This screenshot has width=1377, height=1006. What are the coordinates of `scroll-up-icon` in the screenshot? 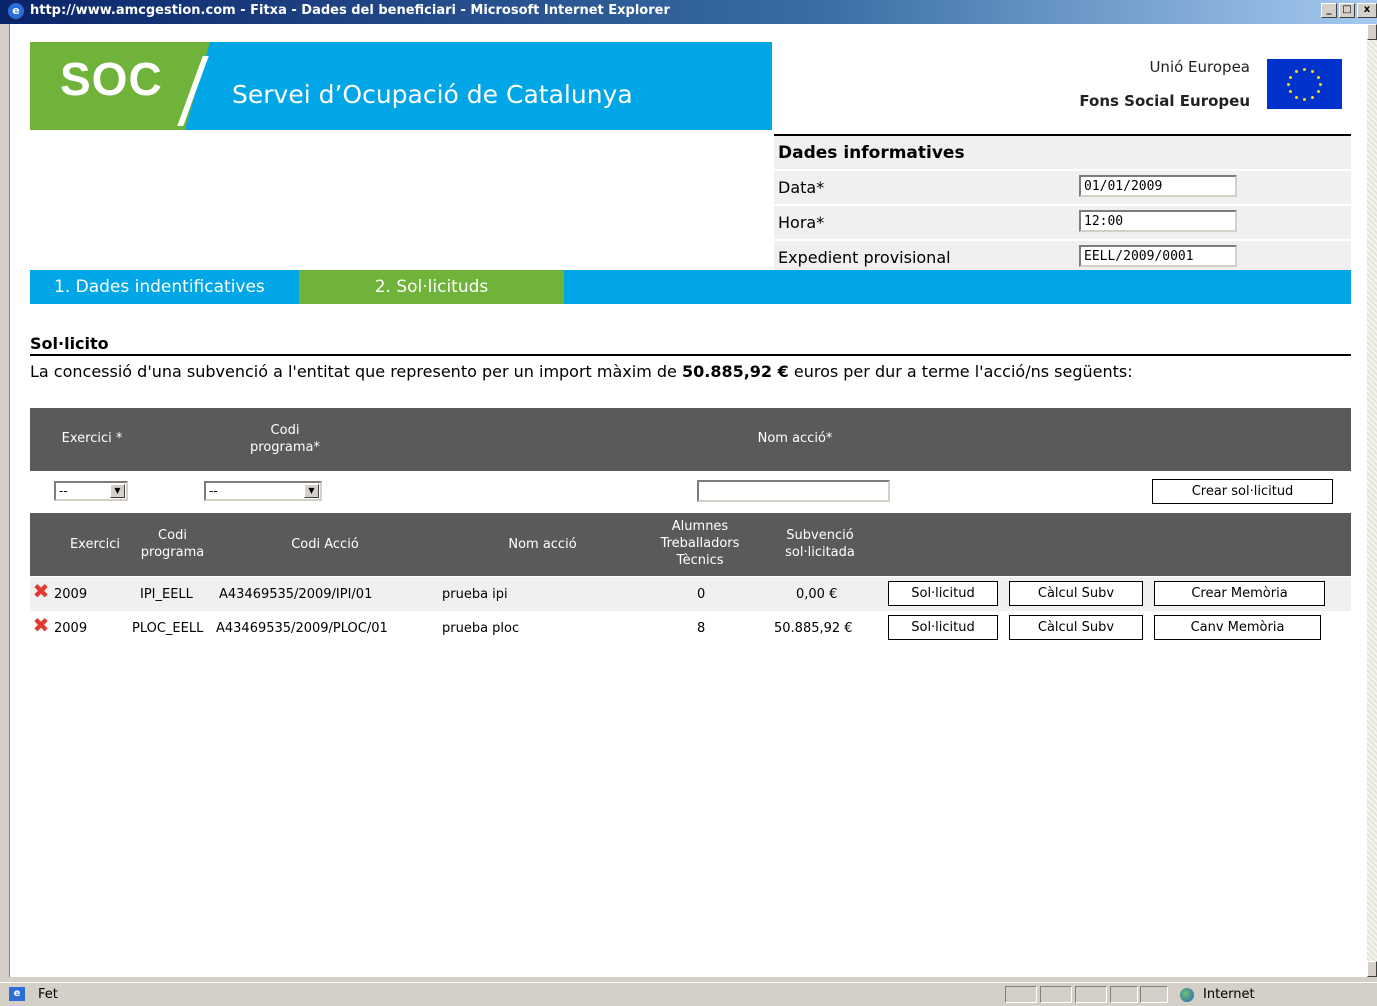 It's located at (1372, 32).